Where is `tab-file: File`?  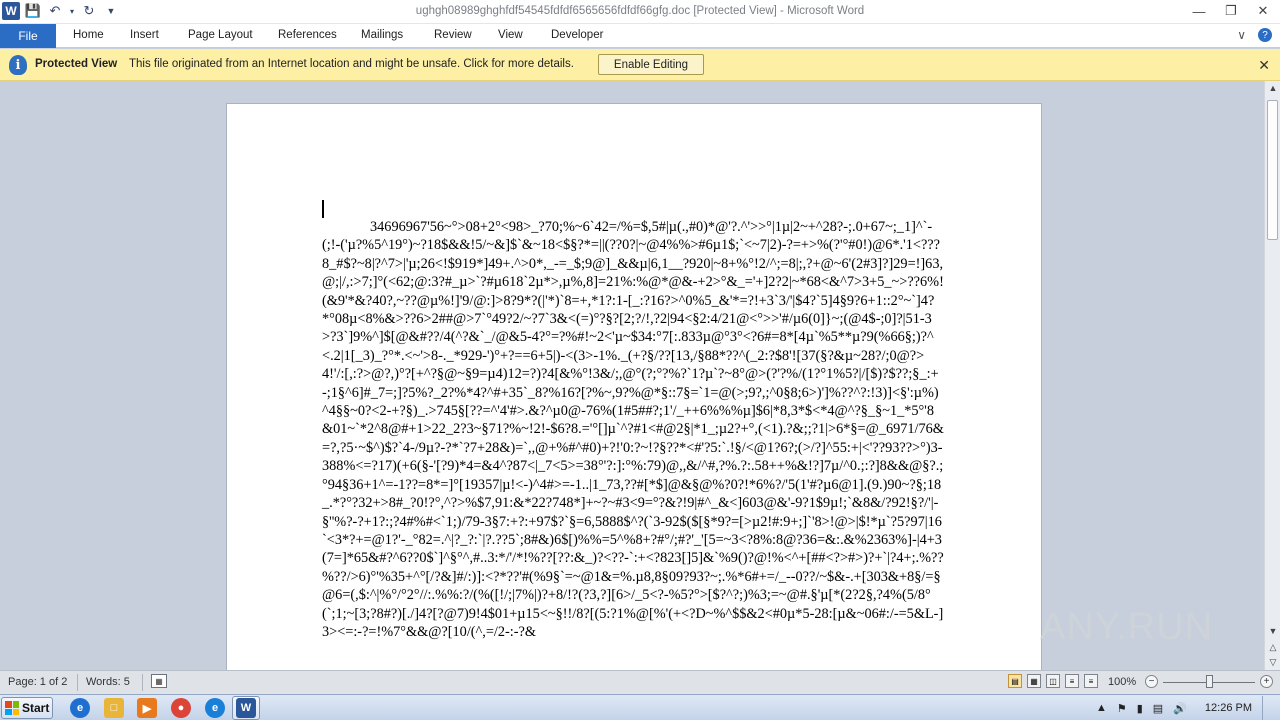
tab-file: File is located at coordinates (28, 36).